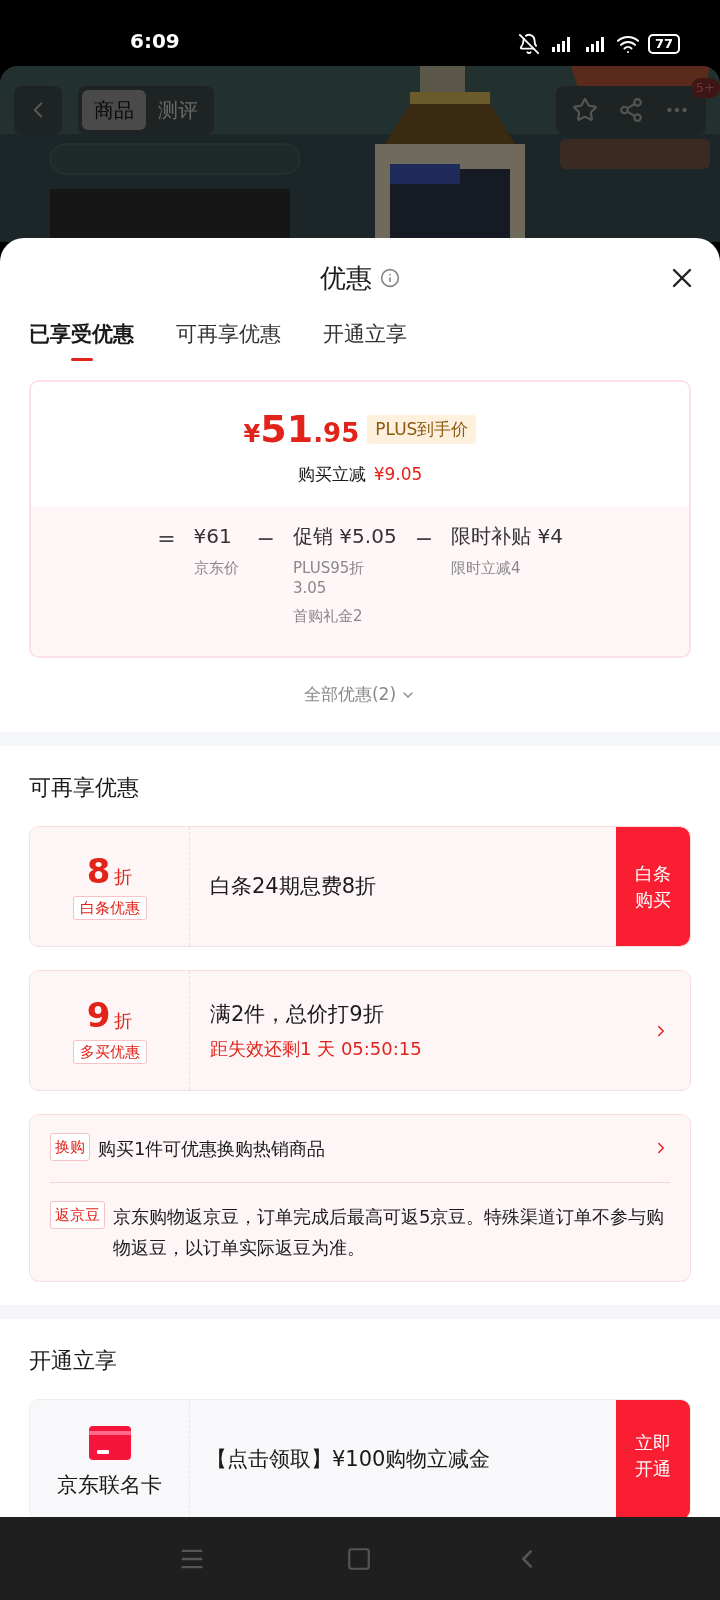 The width and height of the screenshot is (720, 1600). I want to click on buy-button: 白条购买, so click(653, 886).